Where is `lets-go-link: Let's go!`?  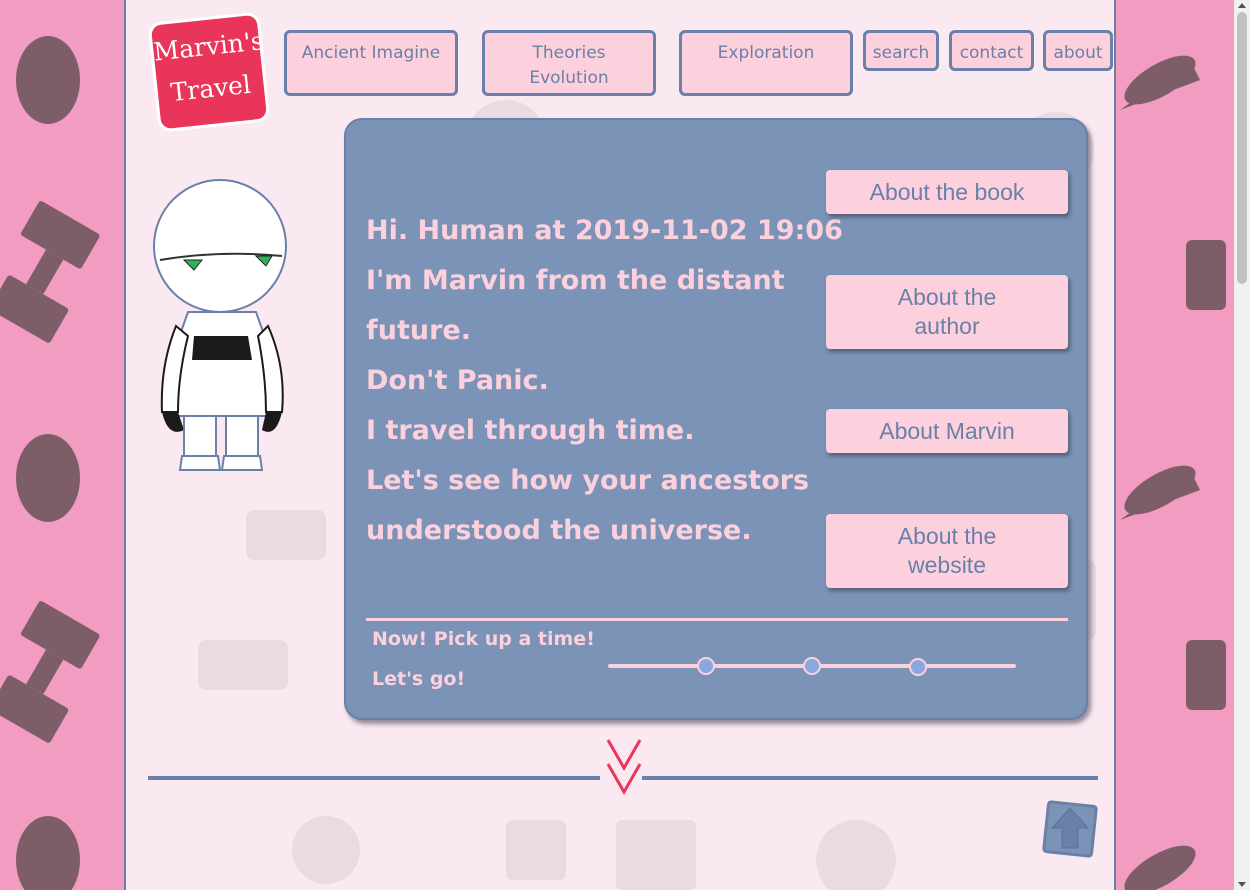
lets-go-link: Let's go! is located at coordinates (418, 679).